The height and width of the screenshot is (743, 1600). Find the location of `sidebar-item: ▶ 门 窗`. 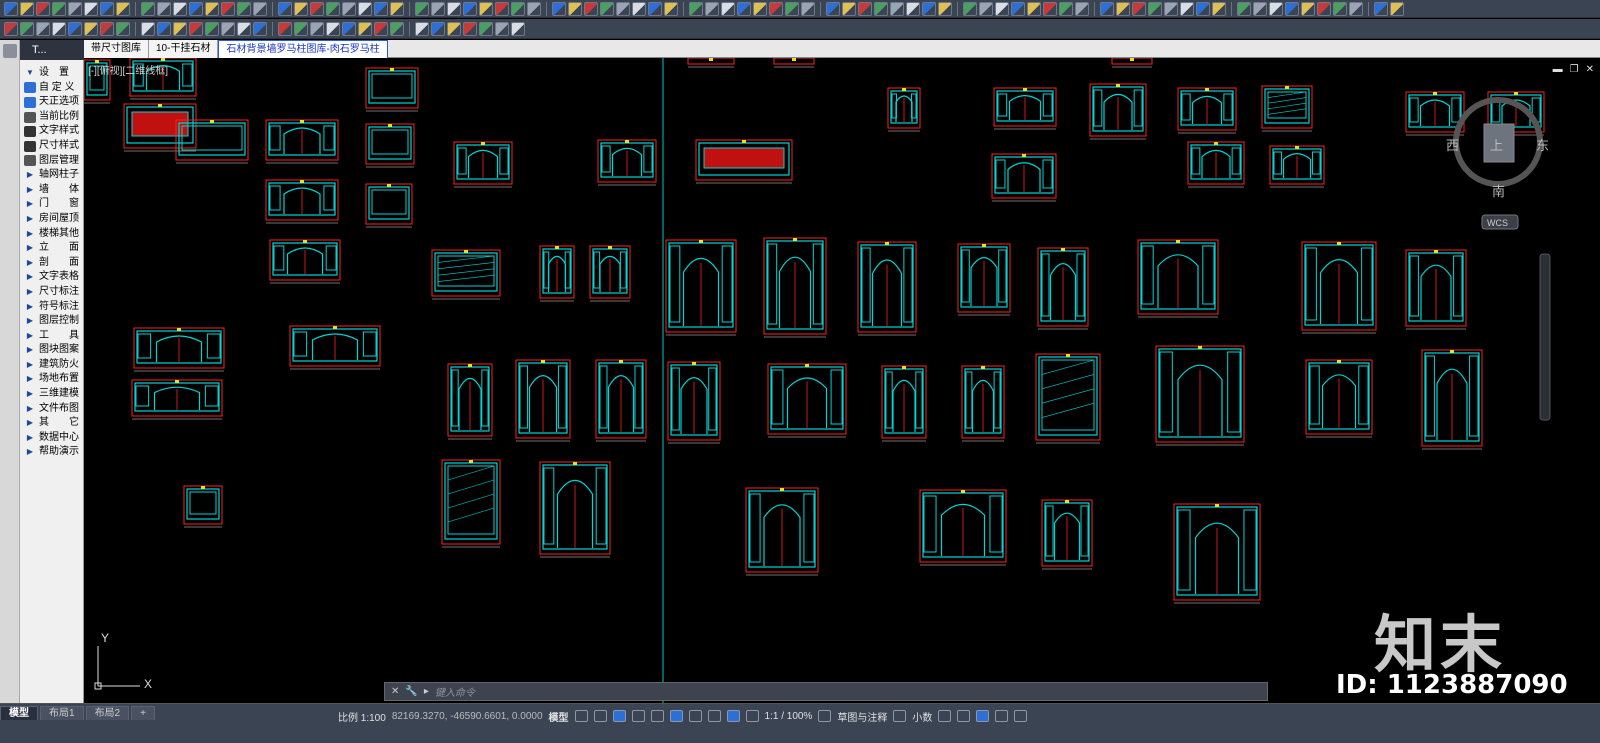

sidebar-item: ▶ 门 窗 is located at coordinates (52, 204).